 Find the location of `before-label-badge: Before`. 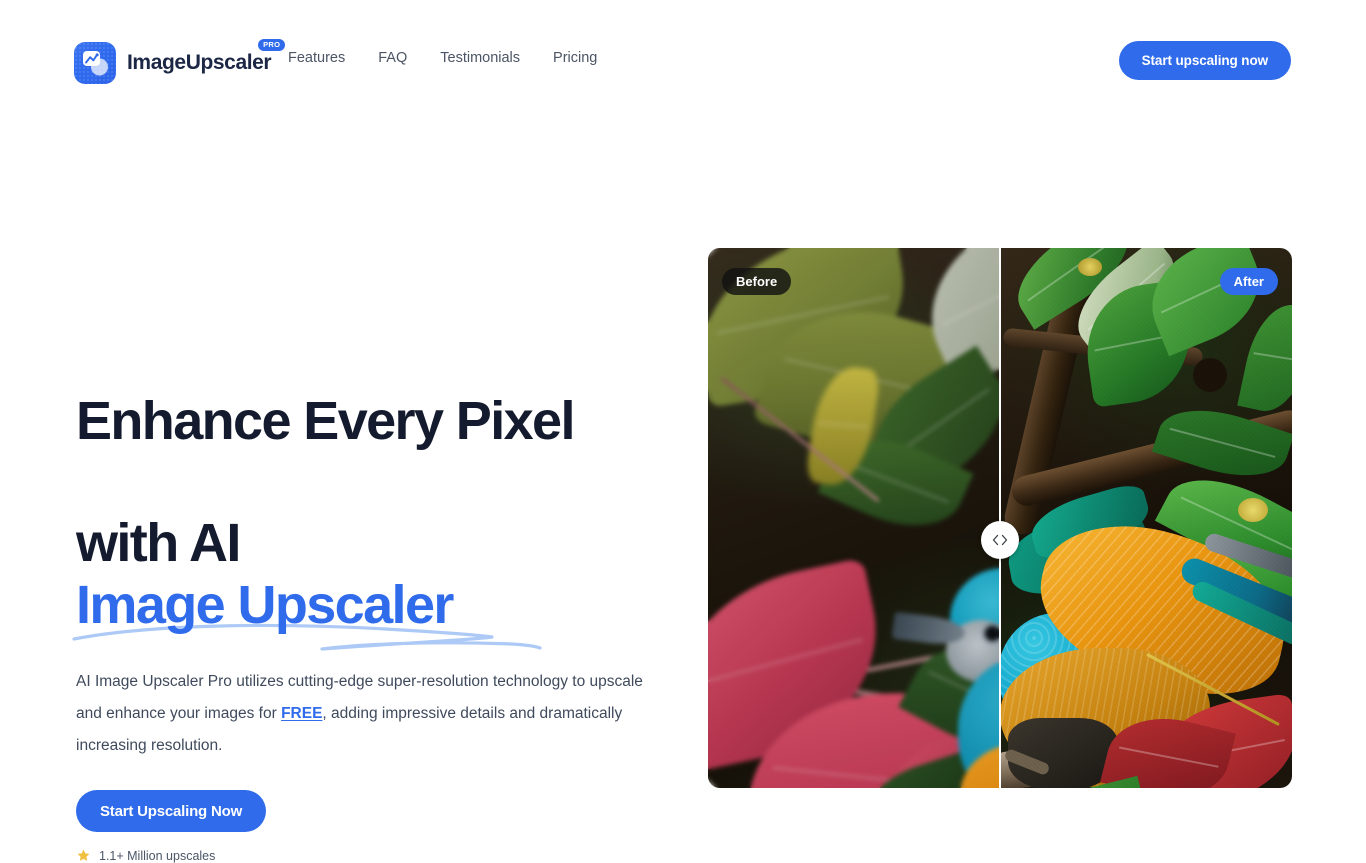

before-label-badge: Before is located at coordinates (757, 281).